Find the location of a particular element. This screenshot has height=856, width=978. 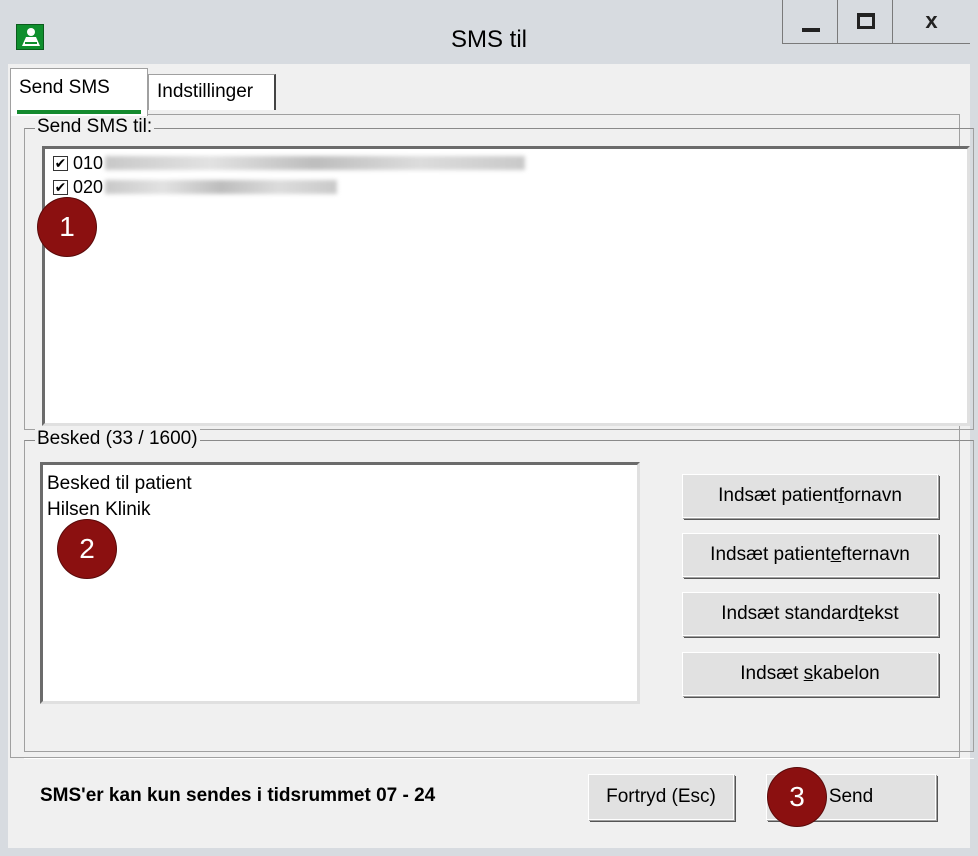

accelerator-key: s is located at coordinates (808, 673).